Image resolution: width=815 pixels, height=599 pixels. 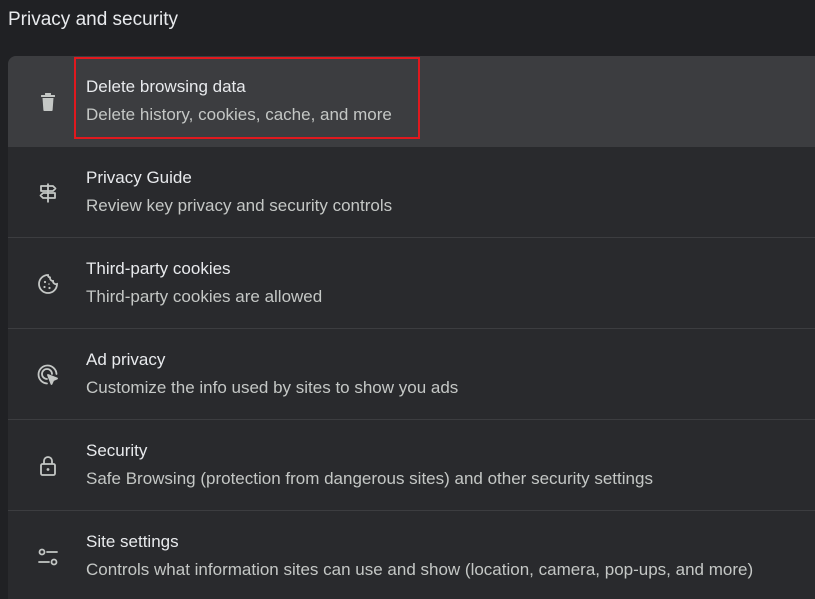 I want to click on row-title: Third-party cookies, so click(x=158, y=268).